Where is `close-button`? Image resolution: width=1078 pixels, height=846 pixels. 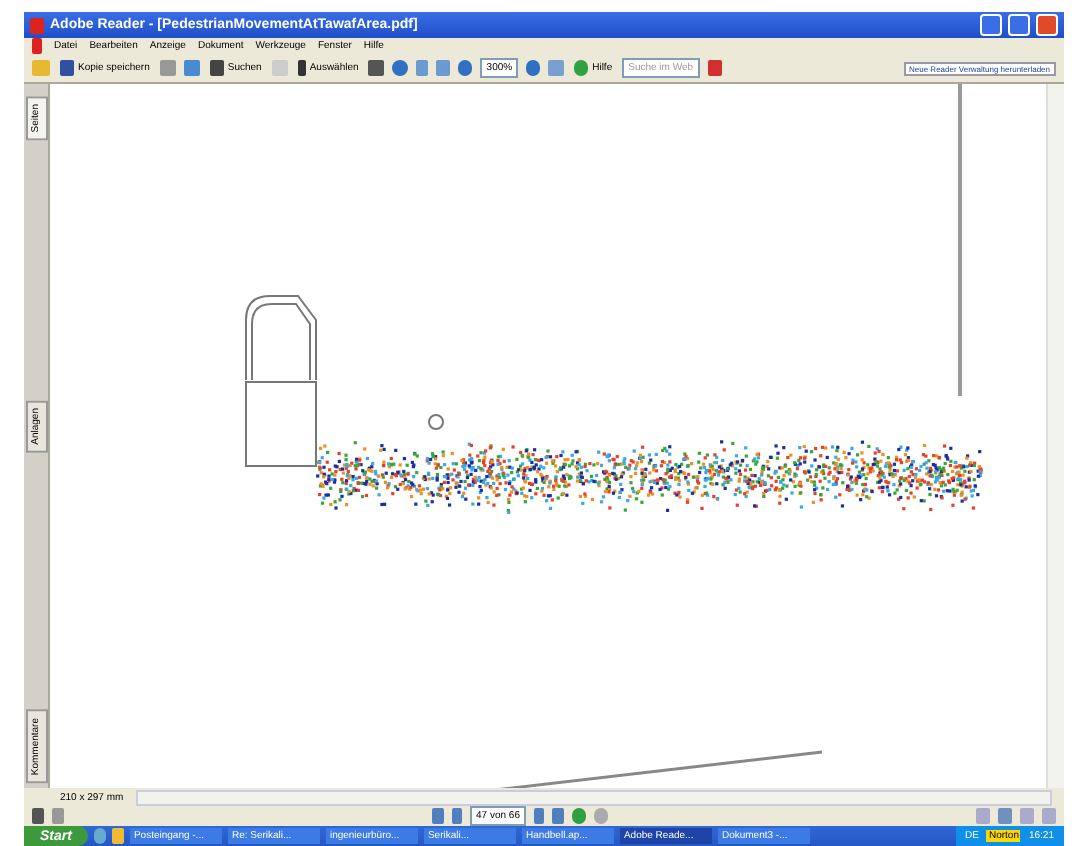
close-button is located at coordinates (1047, 25).